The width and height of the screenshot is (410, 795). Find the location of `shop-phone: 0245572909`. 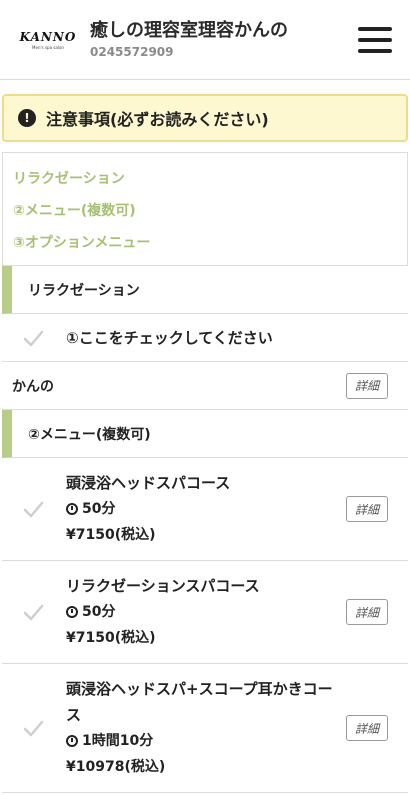

shop-phone: 0245572909 is located at coordinates (224, 52).